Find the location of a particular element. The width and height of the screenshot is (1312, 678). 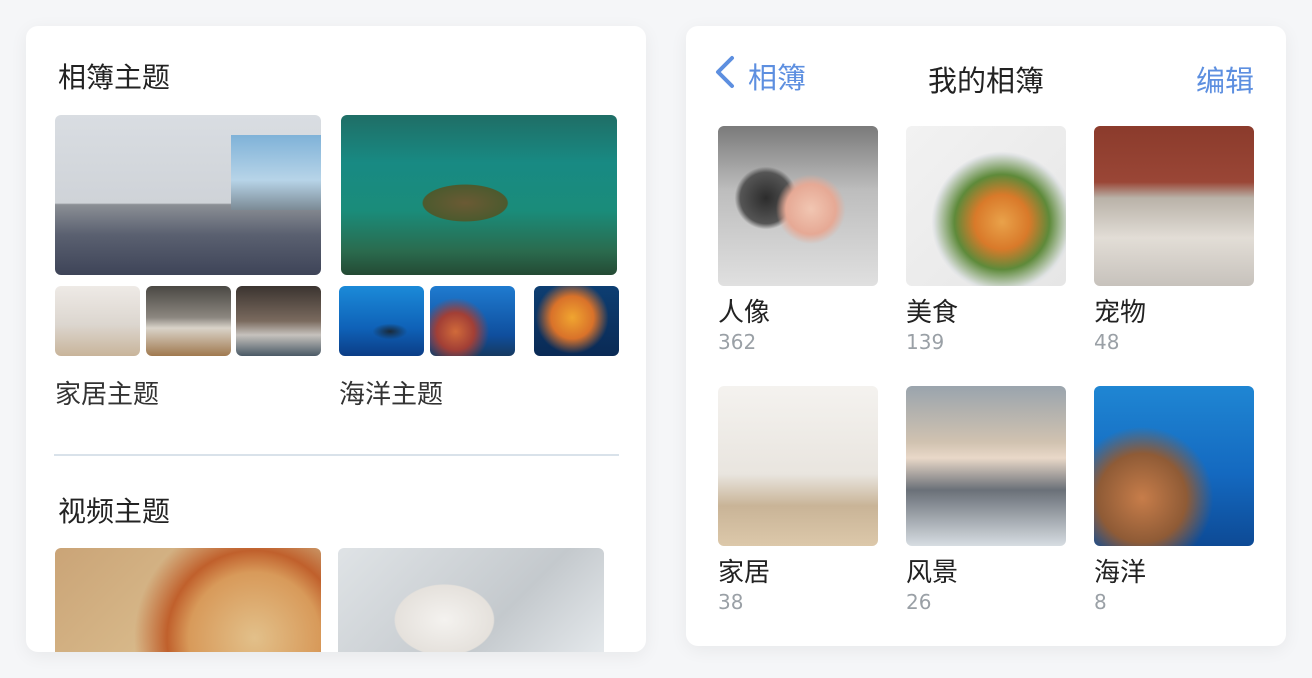

album-portrait: 人像 362 is located at coordinates (798, 241).